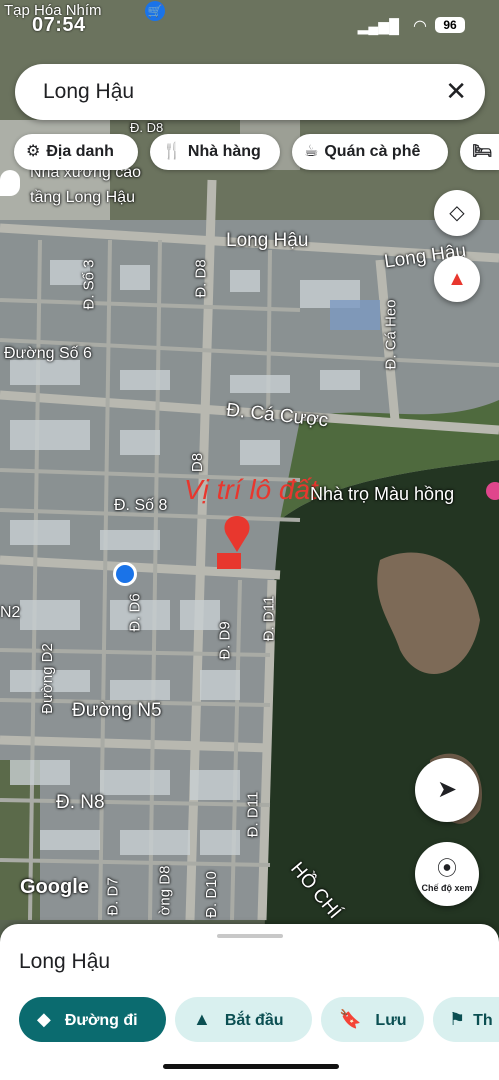  What do you see at coordinates (54, 887) in the screenshot?
I see `google-logo: Google` at bounding box center [54, 887].